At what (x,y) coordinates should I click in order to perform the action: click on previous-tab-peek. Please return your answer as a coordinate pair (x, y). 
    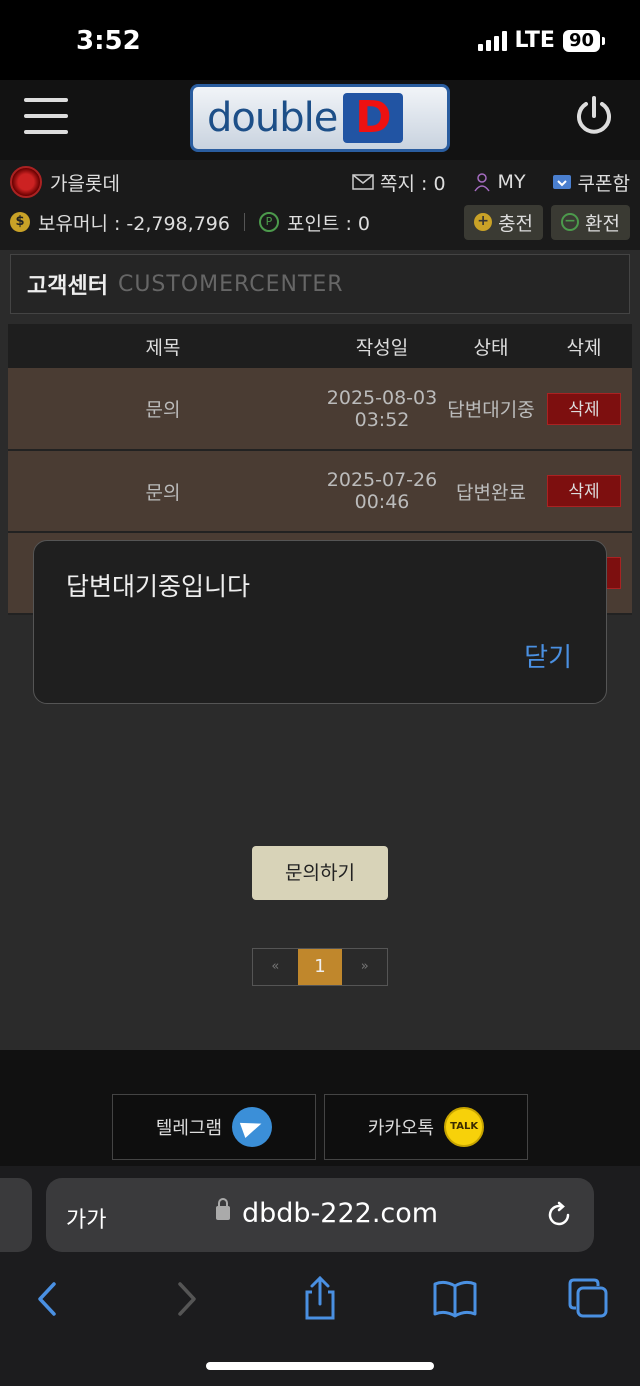
    Looking at the image, I should click on (16, 1215).